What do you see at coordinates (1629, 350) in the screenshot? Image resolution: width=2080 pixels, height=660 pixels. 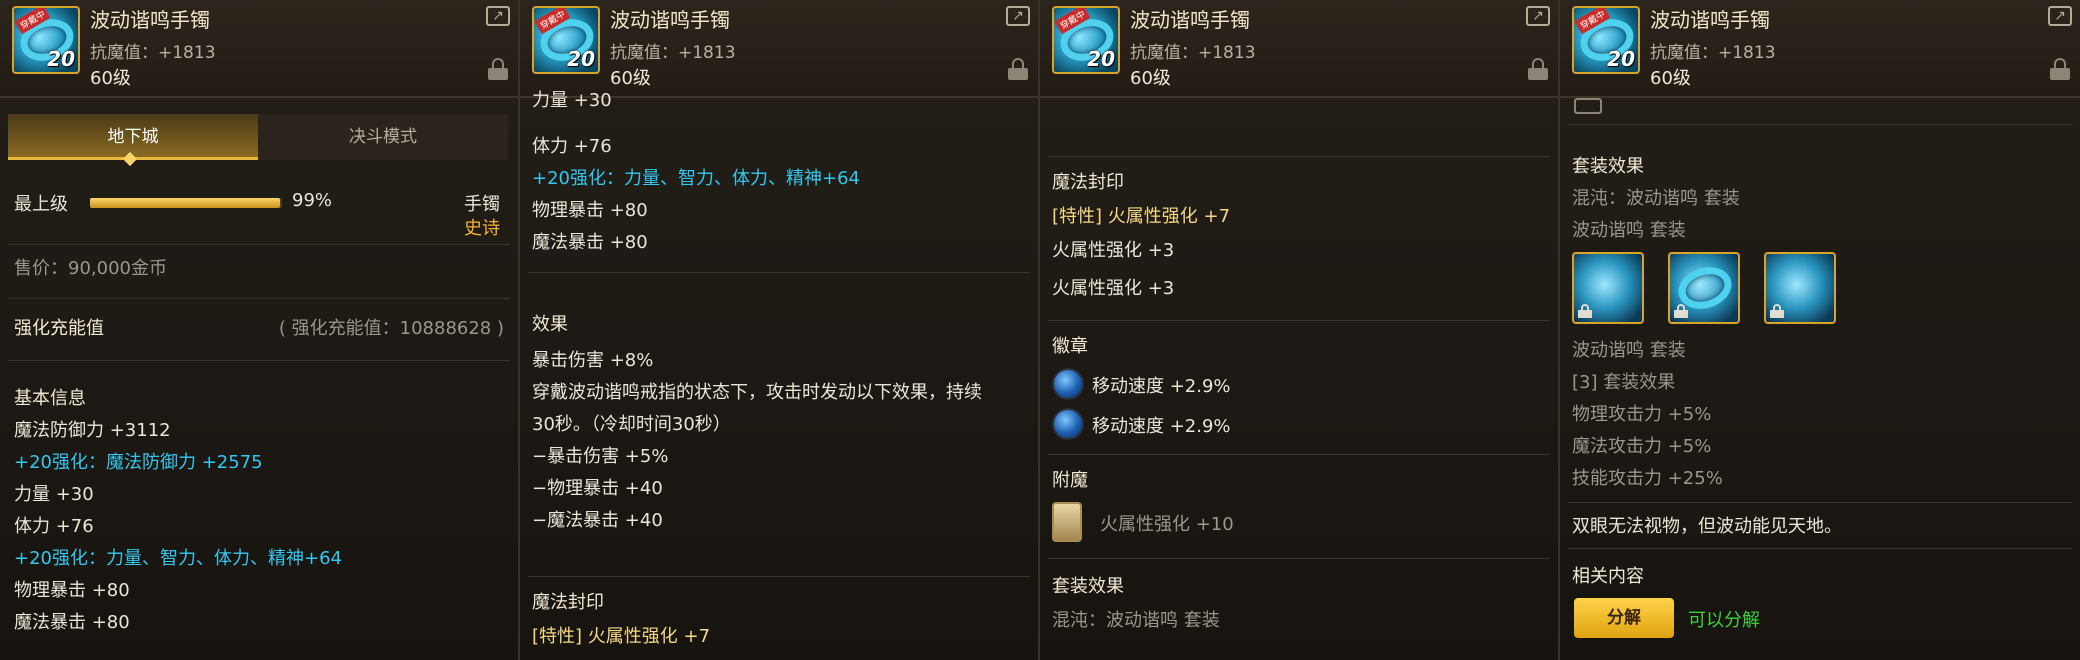 I see `set-name: 波动谐鸣 套装` at bounding box center [1629, 350].